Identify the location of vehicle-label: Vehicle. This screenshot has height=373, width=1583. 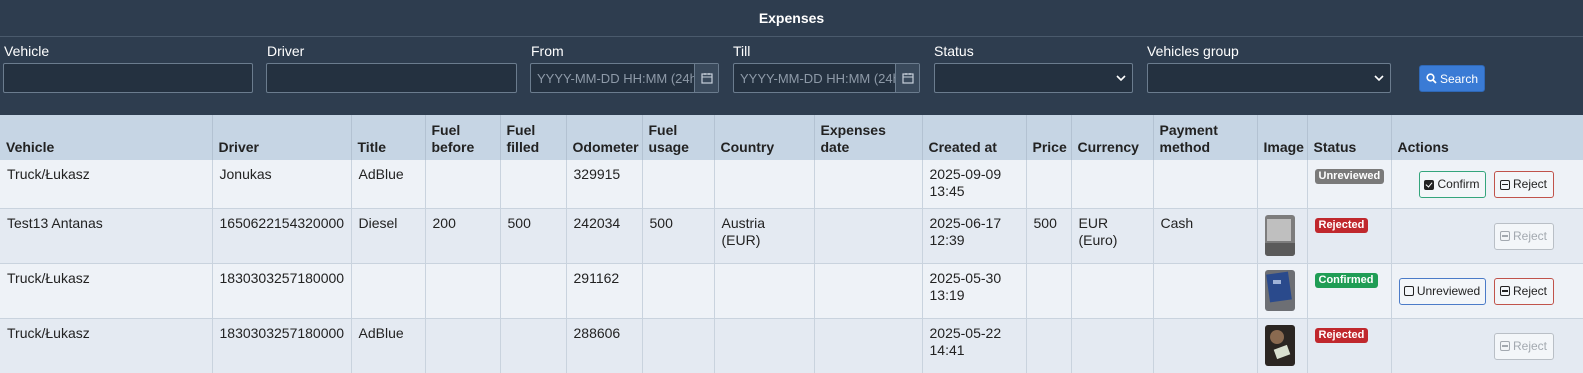
(27, 51).